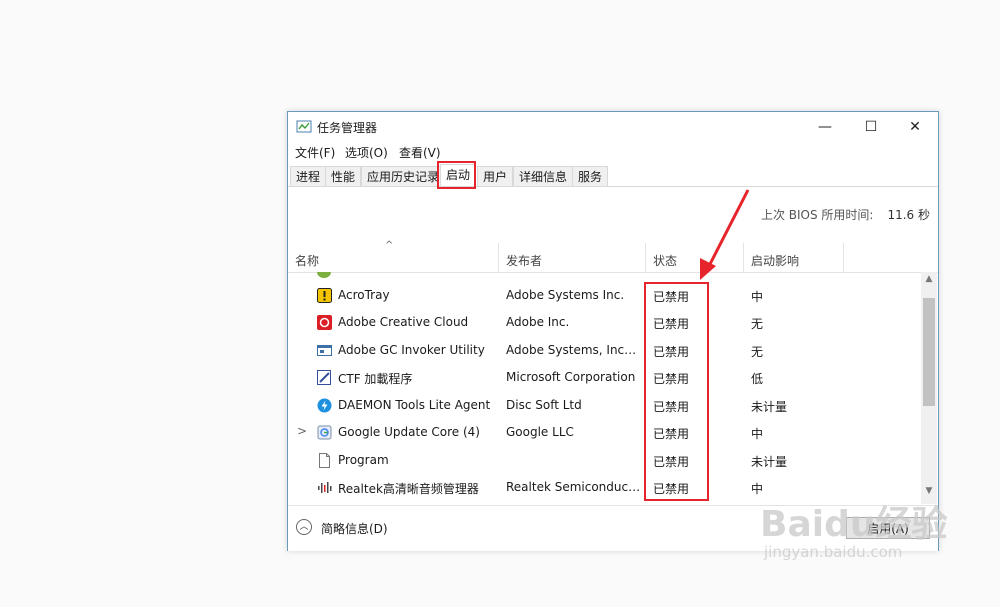 The image size is (1000, 607). Describe the element at coordinates (495, 176) in the screenshot. I see `tab-users: 用户` at that location.